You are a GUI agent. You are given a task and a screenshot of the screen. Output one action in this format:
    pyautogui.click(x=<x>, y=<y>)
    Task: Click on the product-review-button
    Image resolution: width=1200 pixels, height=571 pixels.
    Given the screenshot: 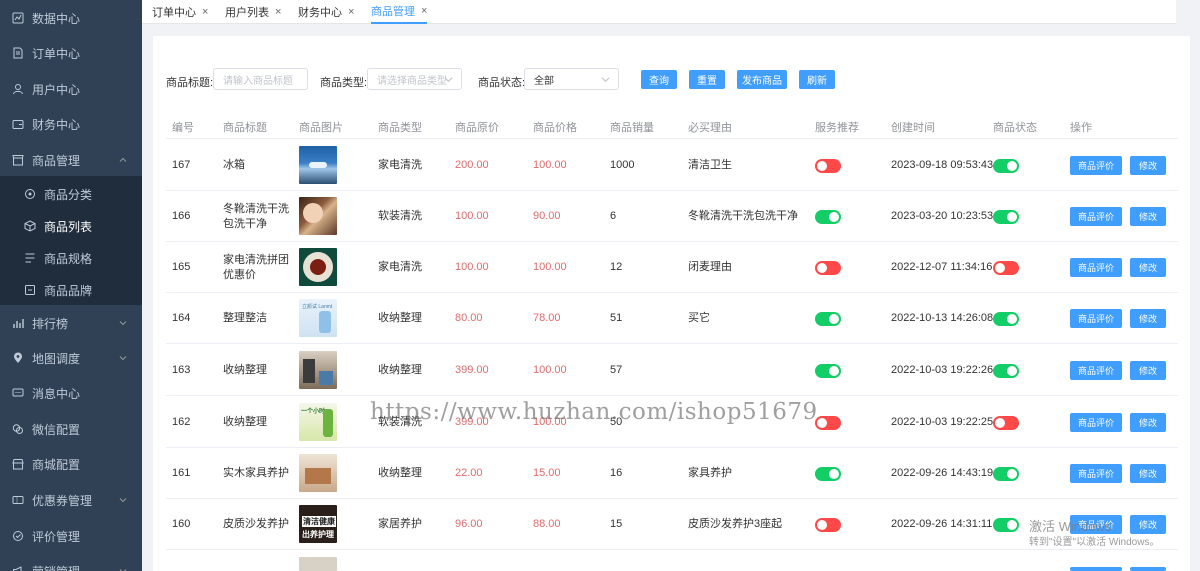 What is the action you would take?
    pyautogui.click(x=1096, y=569)
    